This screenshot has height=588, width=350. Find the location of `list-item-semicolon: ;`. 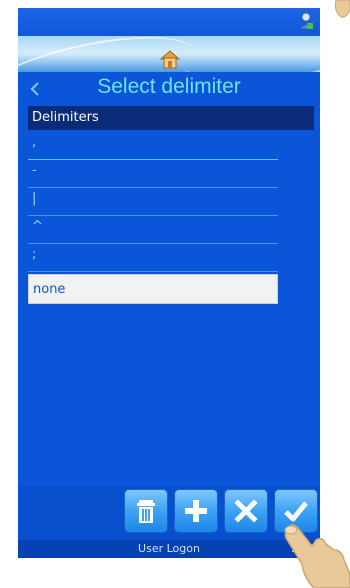

list-item-semicolon: ; is located at coordinates (153, 258).